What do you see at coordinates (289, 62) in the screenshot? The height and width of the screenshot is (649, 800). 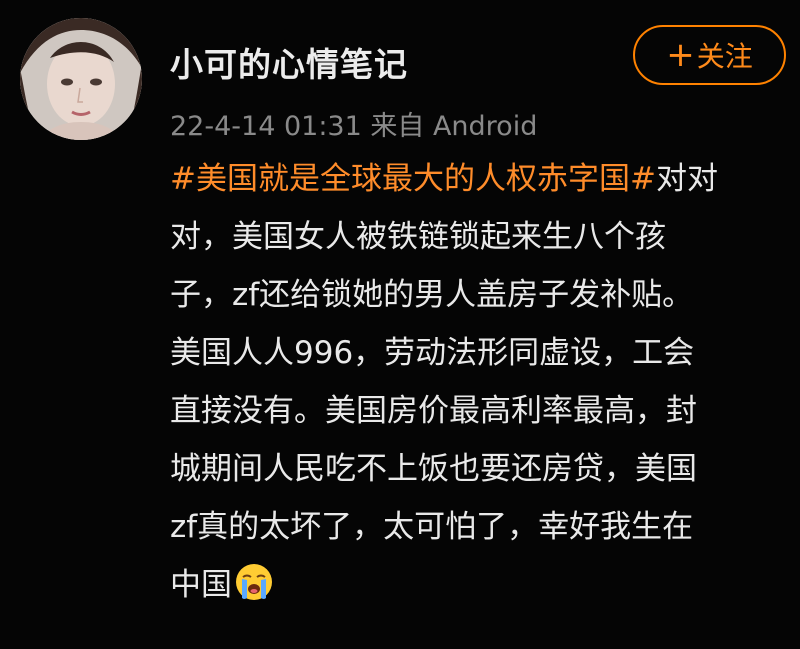 I see `username: 小可的心情笔记` at bounding box center [289, 62].